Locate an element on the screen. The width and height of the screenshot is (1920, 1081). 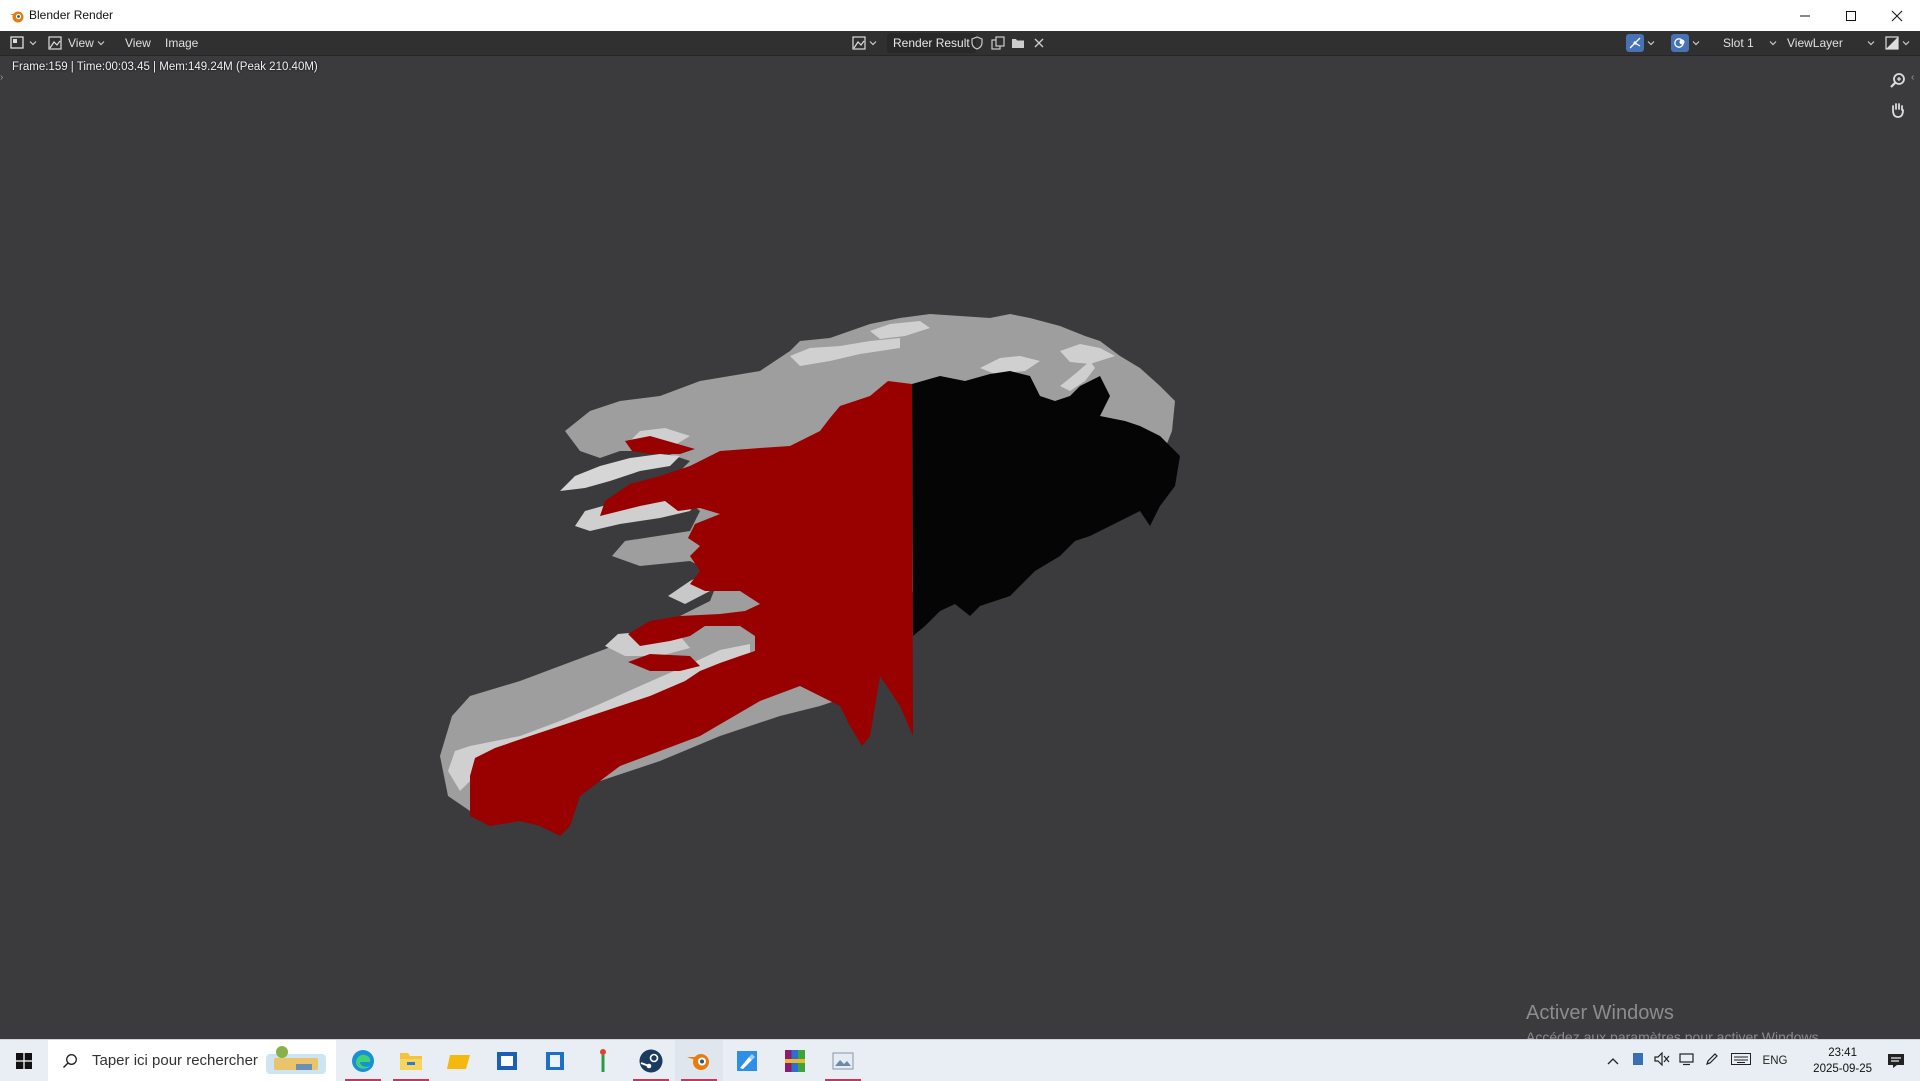
notifications-button is located at coordinates (1896, 1060).